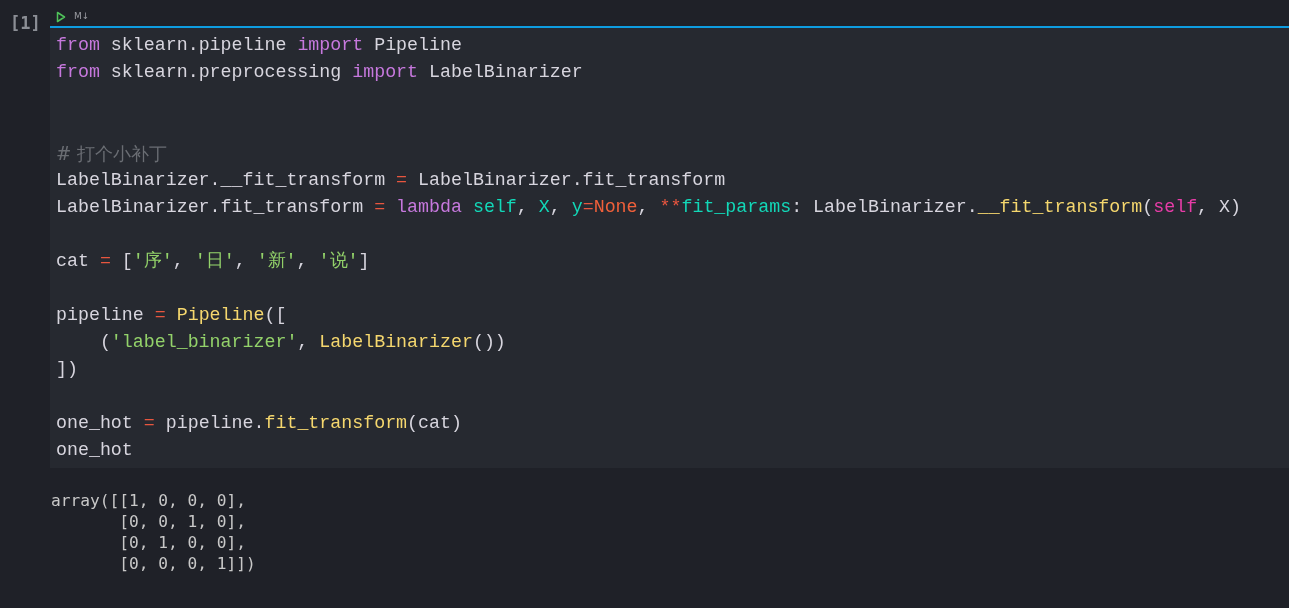 This screenshot has height=608, width=1289. I want to click on code-line: from sklearn.preprocessing import LabelBinarizer, so click(320, 72).